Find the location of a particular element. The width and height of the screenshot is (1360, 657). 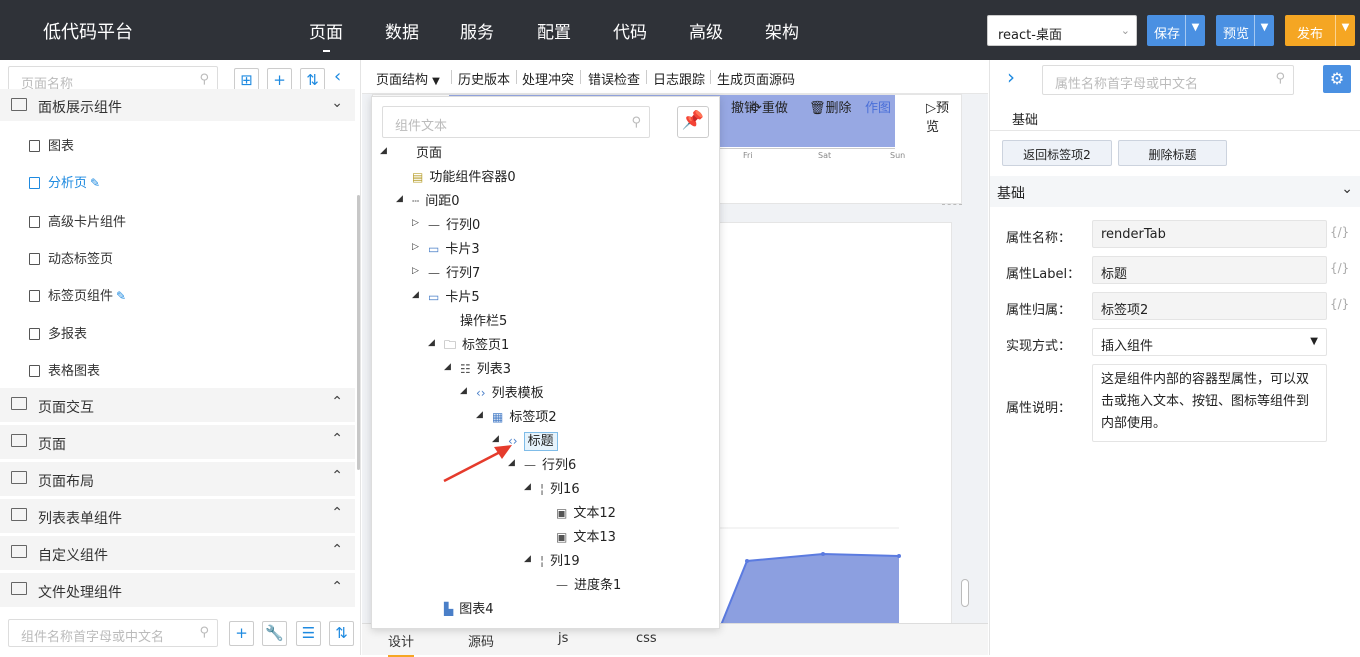

tree-node: — 行列6 is located at coordinates (550, 463).